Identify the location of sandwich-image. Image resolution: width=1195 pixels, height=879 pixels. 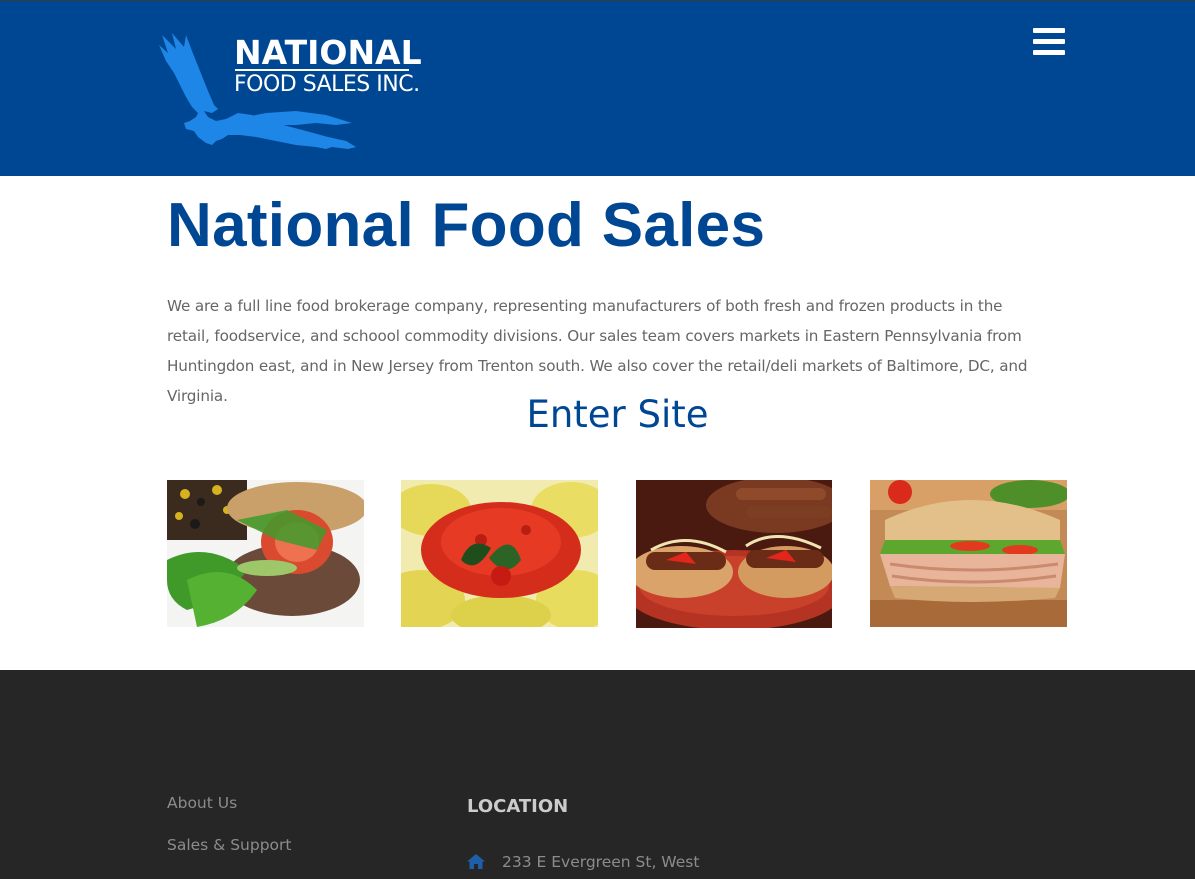
(968, 553).